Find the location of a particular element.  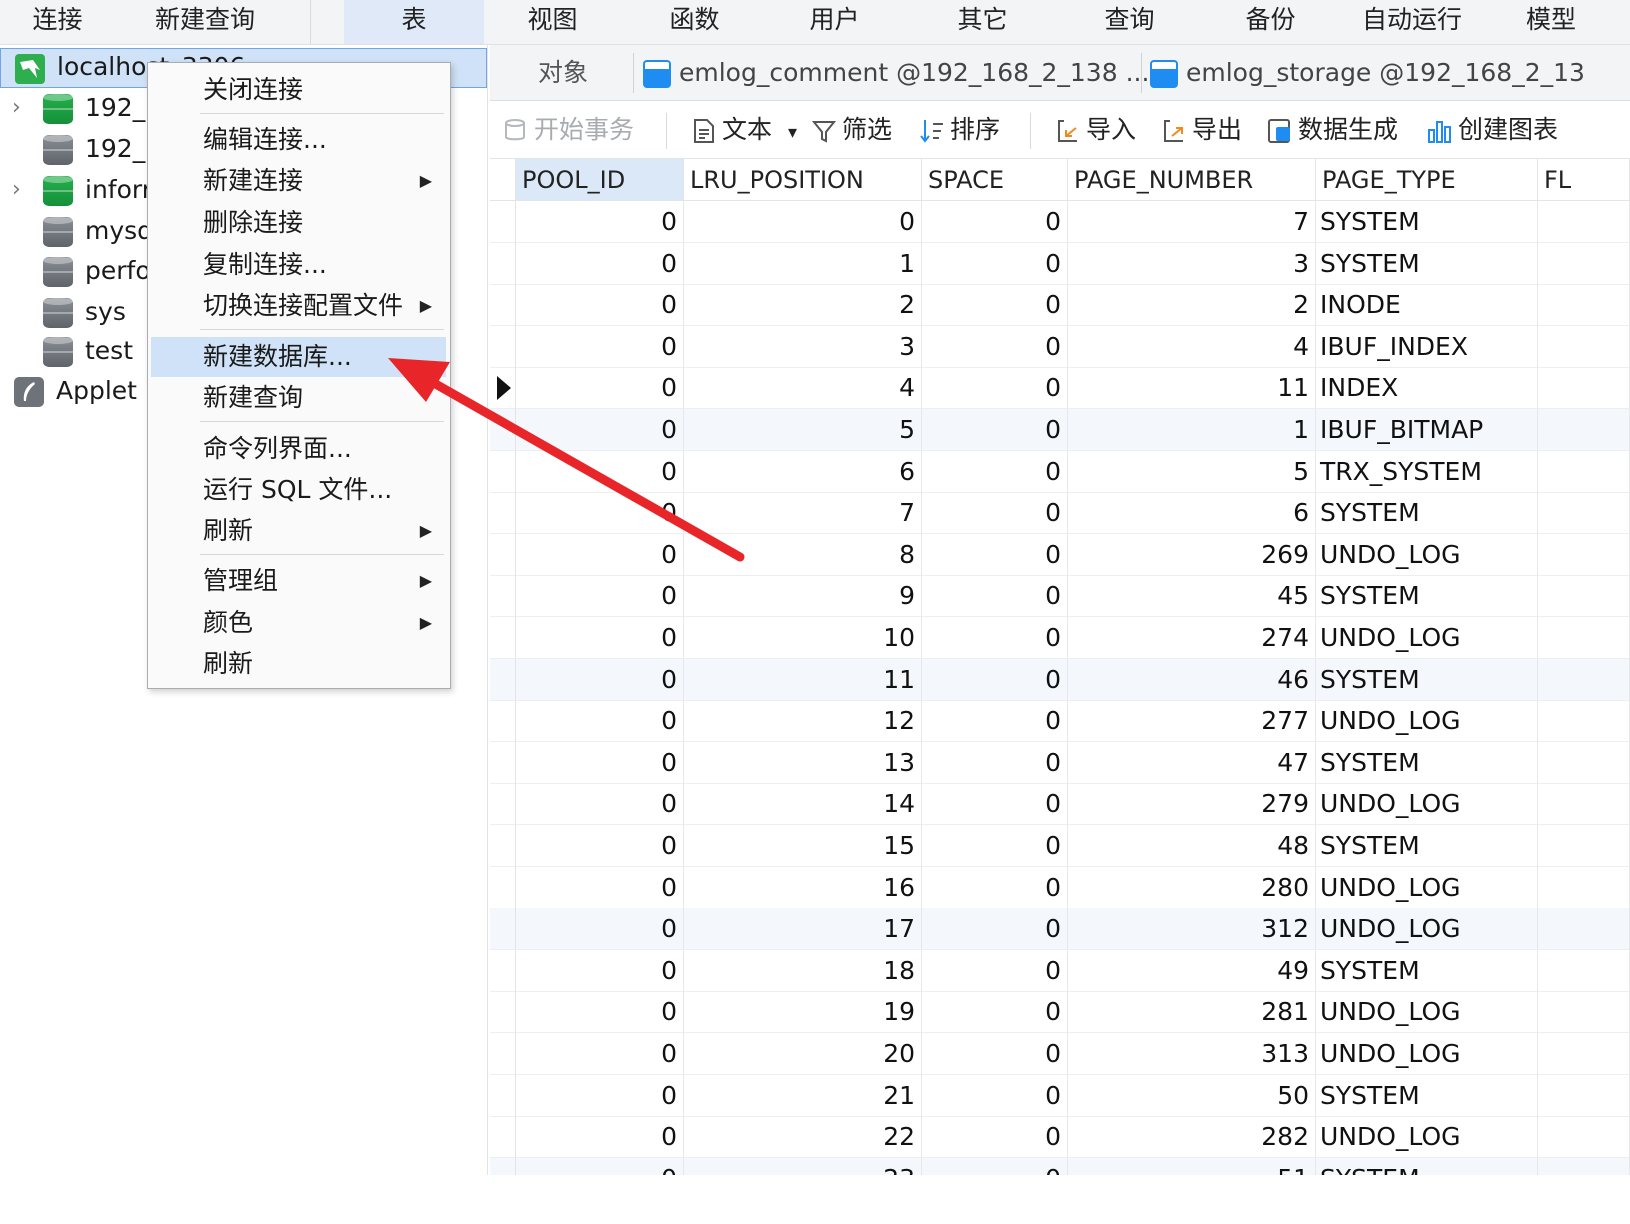

cell-lru-position: 16 is located at coordinates (803, 887).